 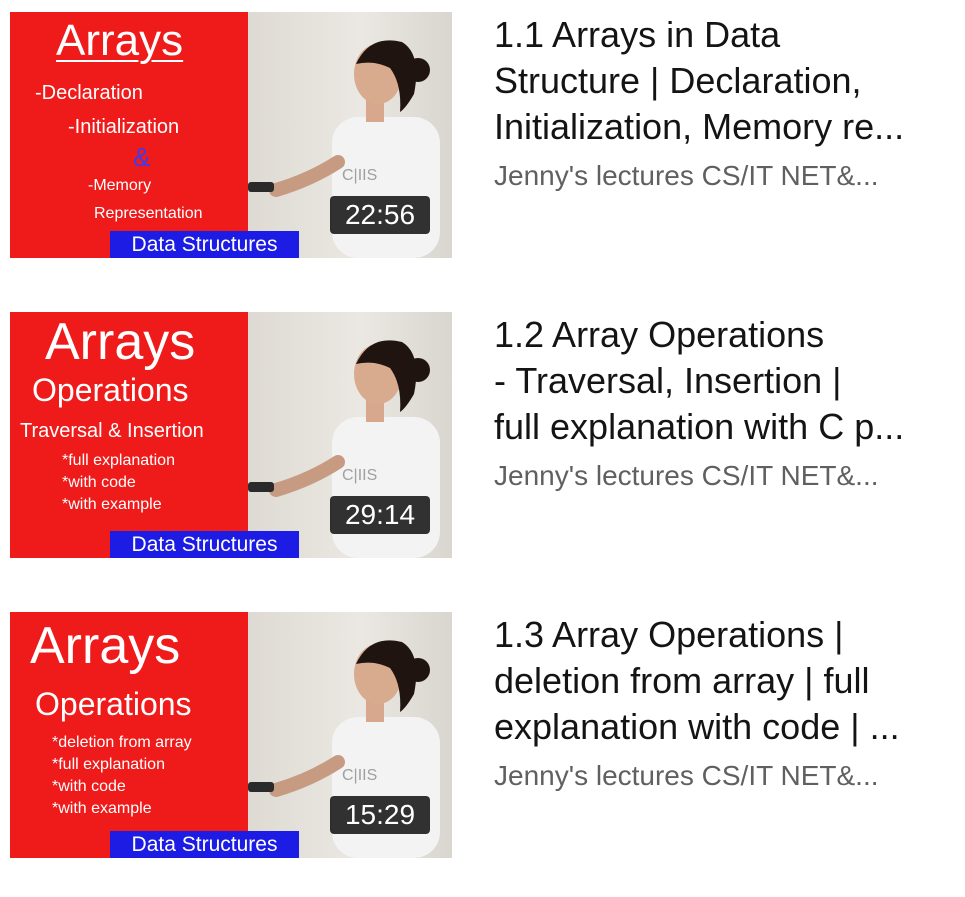 What do you see at coordinates (380, 215) in the screenshot?
I see `video-duration: 22:56` at bounding box center [380, 215].